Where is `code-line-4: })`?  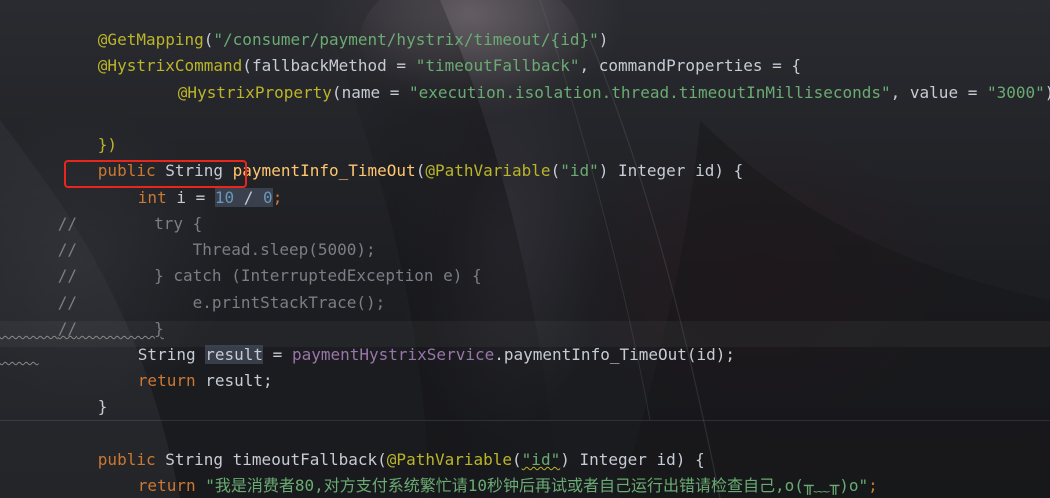
code-line-4: }) is located at coordinates (78, 130).